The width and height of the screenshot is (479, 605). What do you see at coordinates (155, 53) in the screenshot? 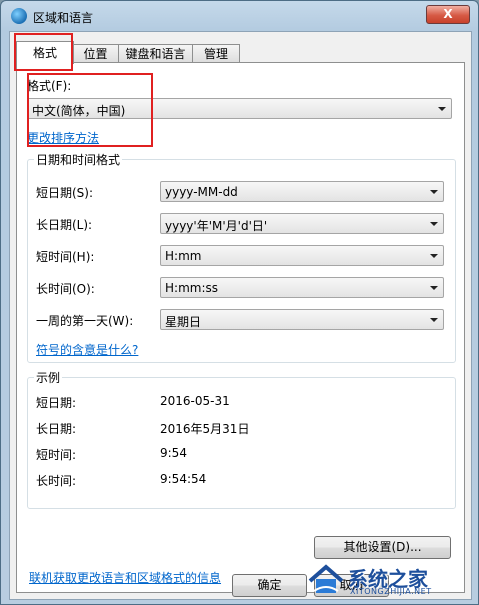
I see `tab-keyboard-language: 键盘和语言` at bounding box center [155, 53].